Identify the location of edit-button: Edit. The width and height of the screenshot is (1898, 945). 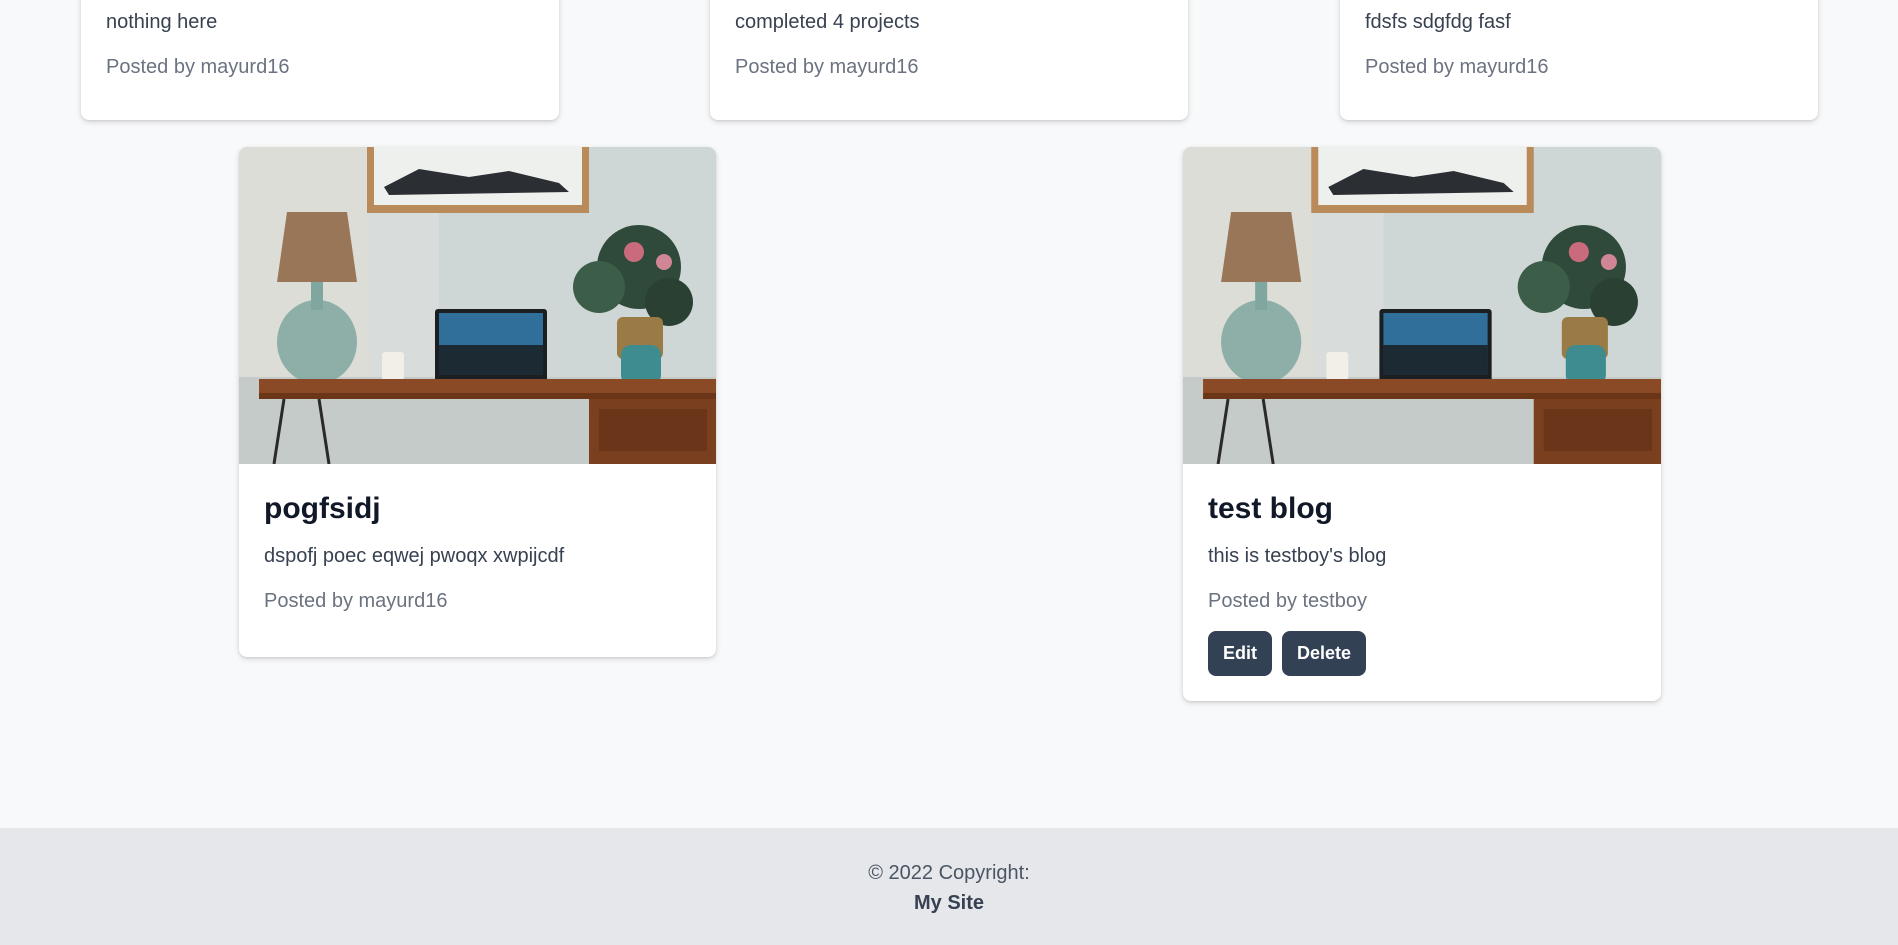
(1240, 653).